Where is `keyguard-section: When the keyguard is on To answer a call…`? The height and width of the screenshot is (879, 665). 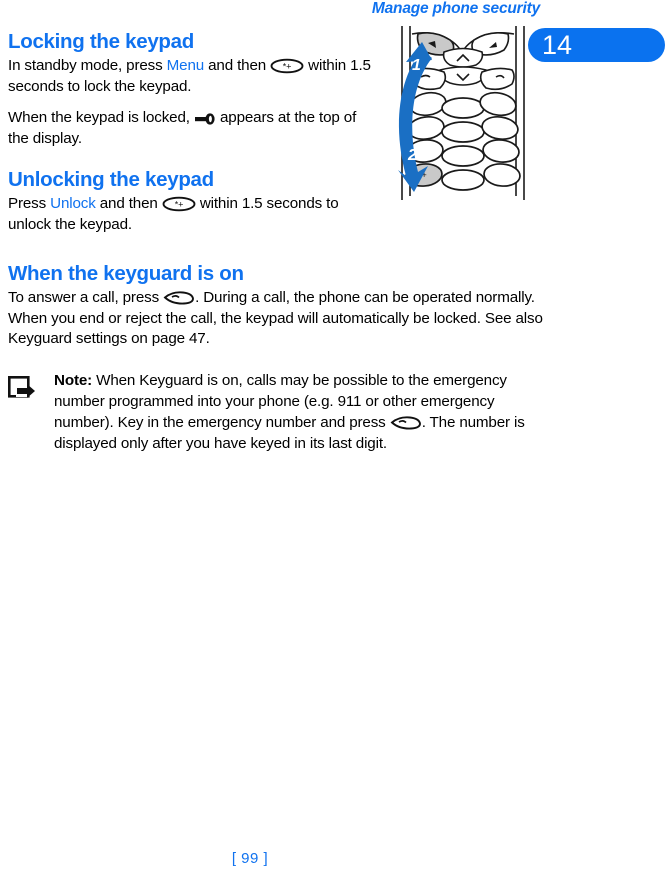 keyguard-section: When the keyguard is on To answer a call… is located at coordinates (280, 311).